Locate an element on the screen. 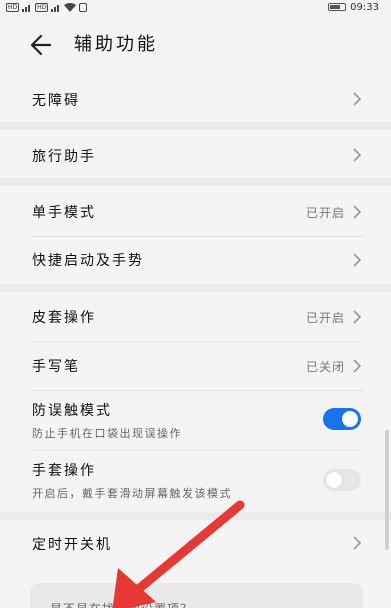 The height and width of the screenshot is (608, 391). setting-scheduled-power: 定时开关机 is located at coordinates (195, 544).